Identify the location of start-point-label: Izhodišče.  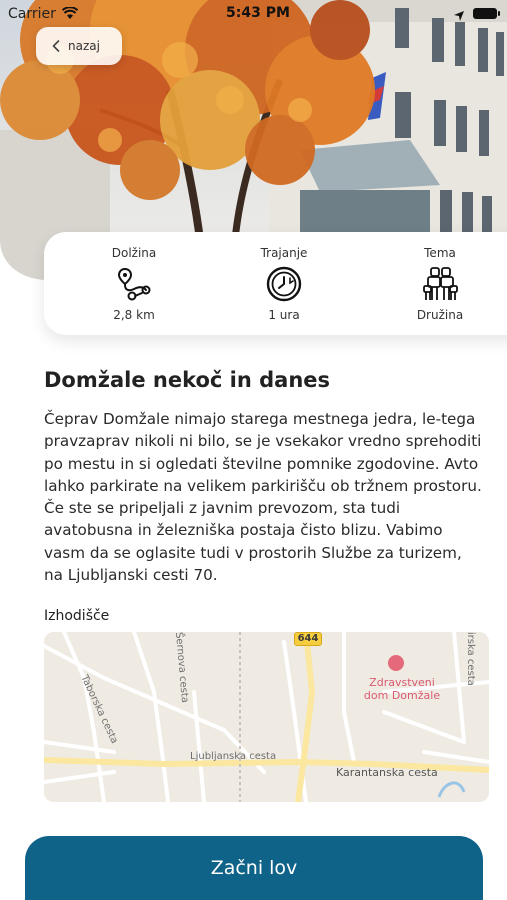
(77, 616).